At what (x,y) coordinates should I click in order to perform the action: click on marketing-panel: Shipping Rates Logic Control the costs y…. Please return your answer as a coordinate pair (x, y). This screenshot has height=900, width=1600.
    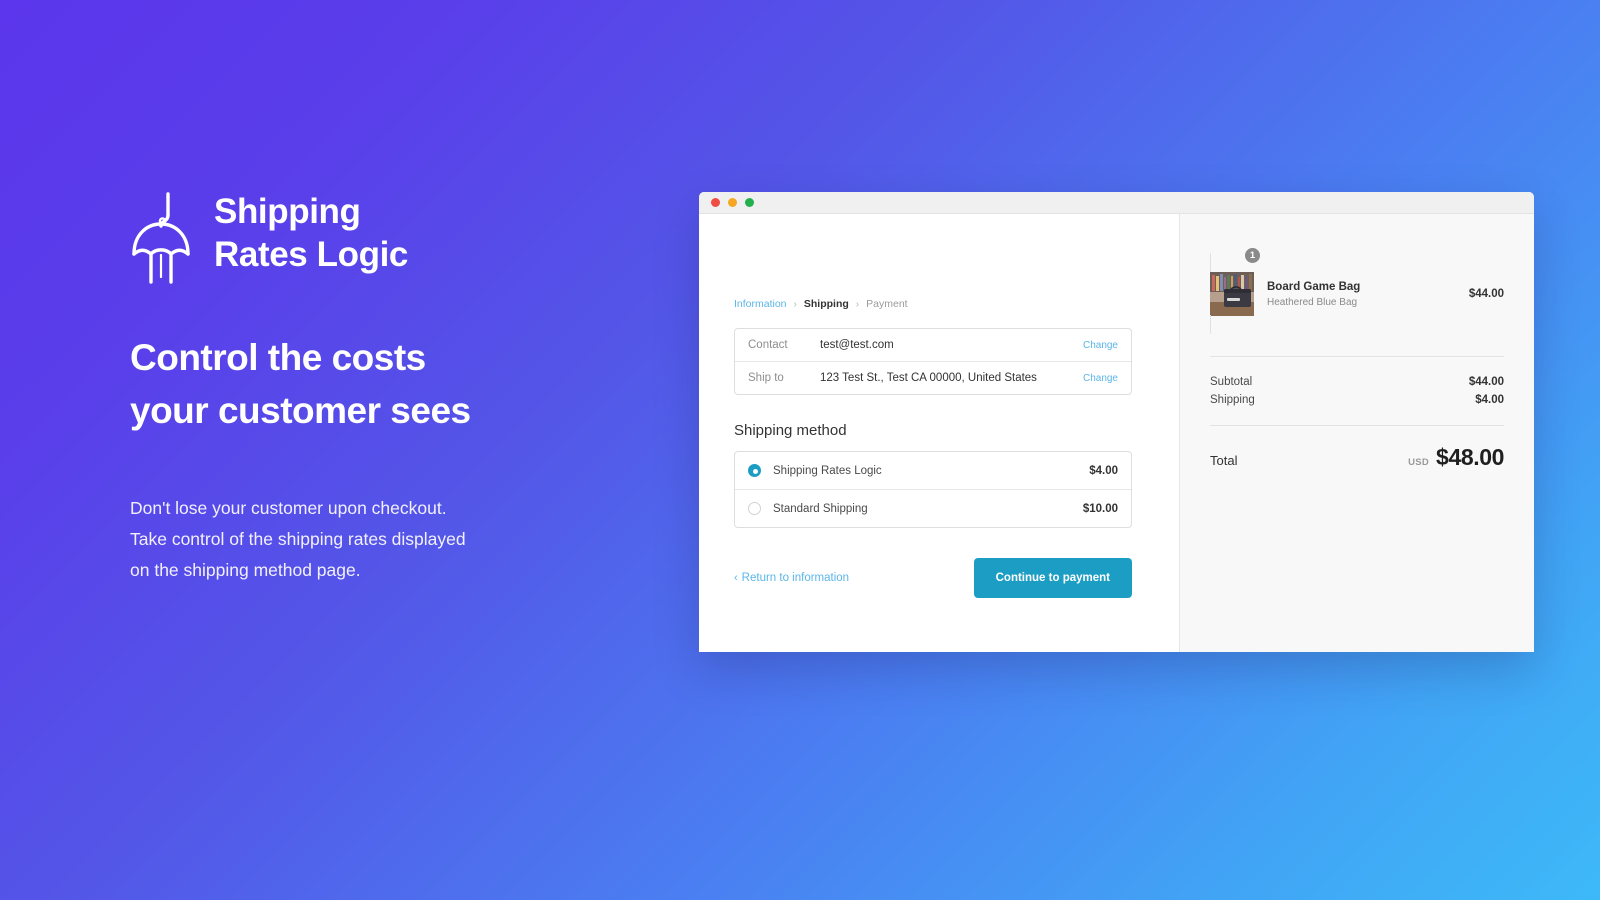
    Looking at the image, I should click on (365, 388).